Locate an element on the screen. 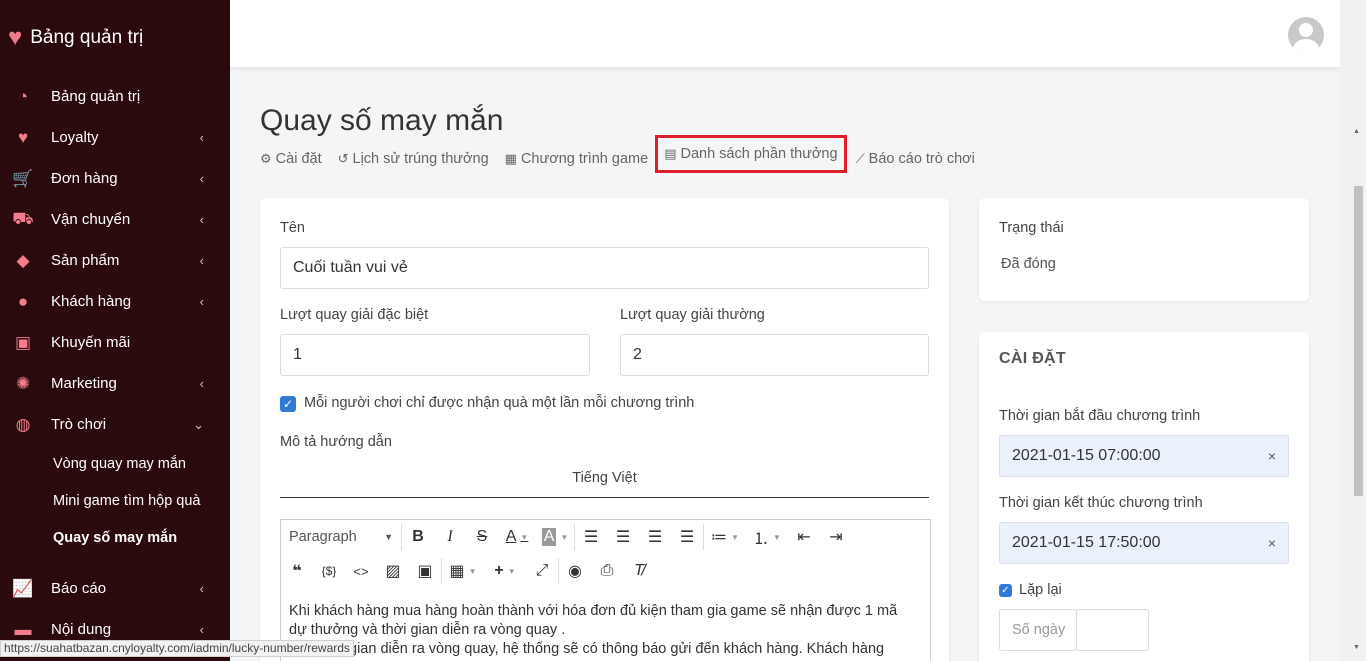  media-icon: ▣ is located at coordinates (425, 571).